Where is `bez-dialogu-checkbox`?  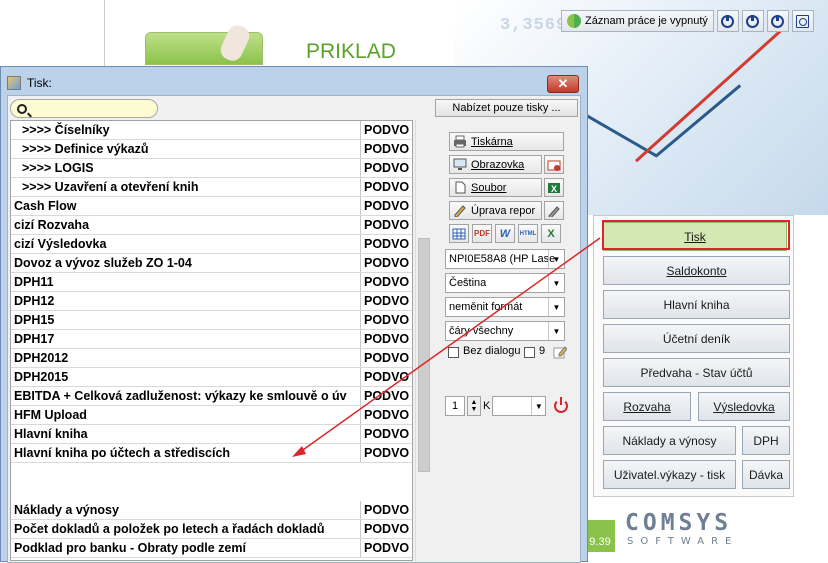
bez-dialogu-checkbox is located at coordinates (453, 352).